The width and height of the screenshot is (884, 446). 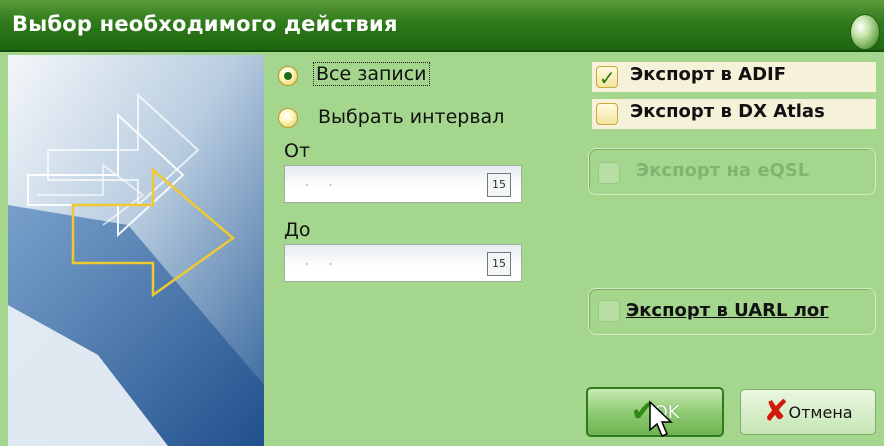 I want to click on export-uarl-checkbox, so click(x=609, y=311).